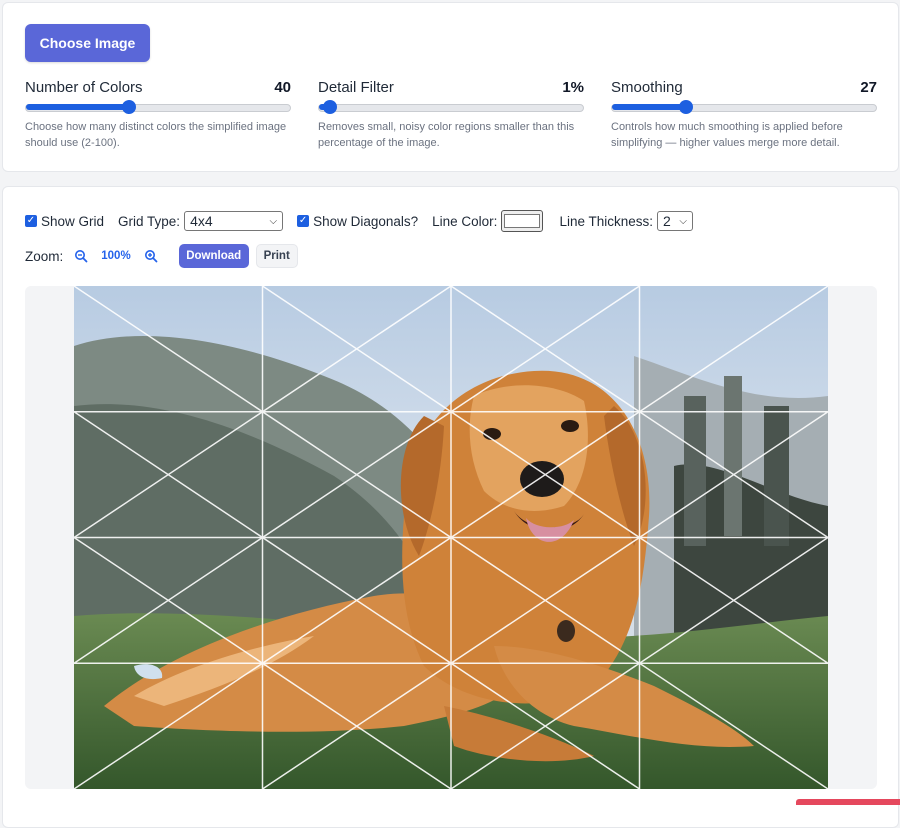  What do you see at coordinates (675, 221) in the screenshot?
I see `line-thickness-select: 2 ⌵` at bounding box center [675, 221].